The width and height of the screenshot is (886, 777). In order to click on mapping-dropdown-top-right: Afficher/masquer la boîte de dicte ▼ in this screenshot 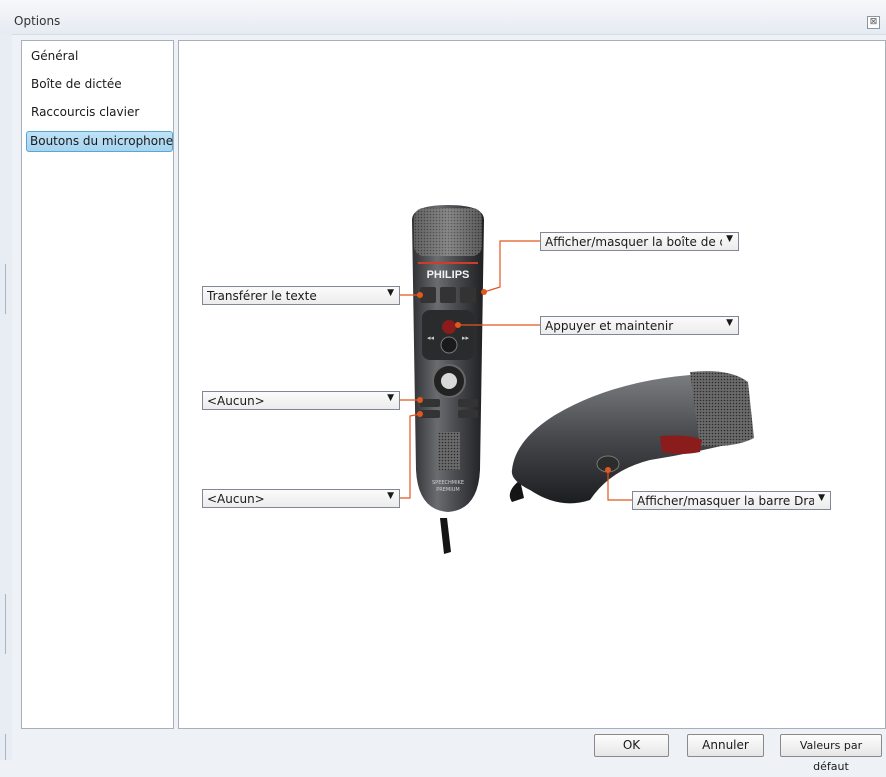, I will do `click(639, 241)`.